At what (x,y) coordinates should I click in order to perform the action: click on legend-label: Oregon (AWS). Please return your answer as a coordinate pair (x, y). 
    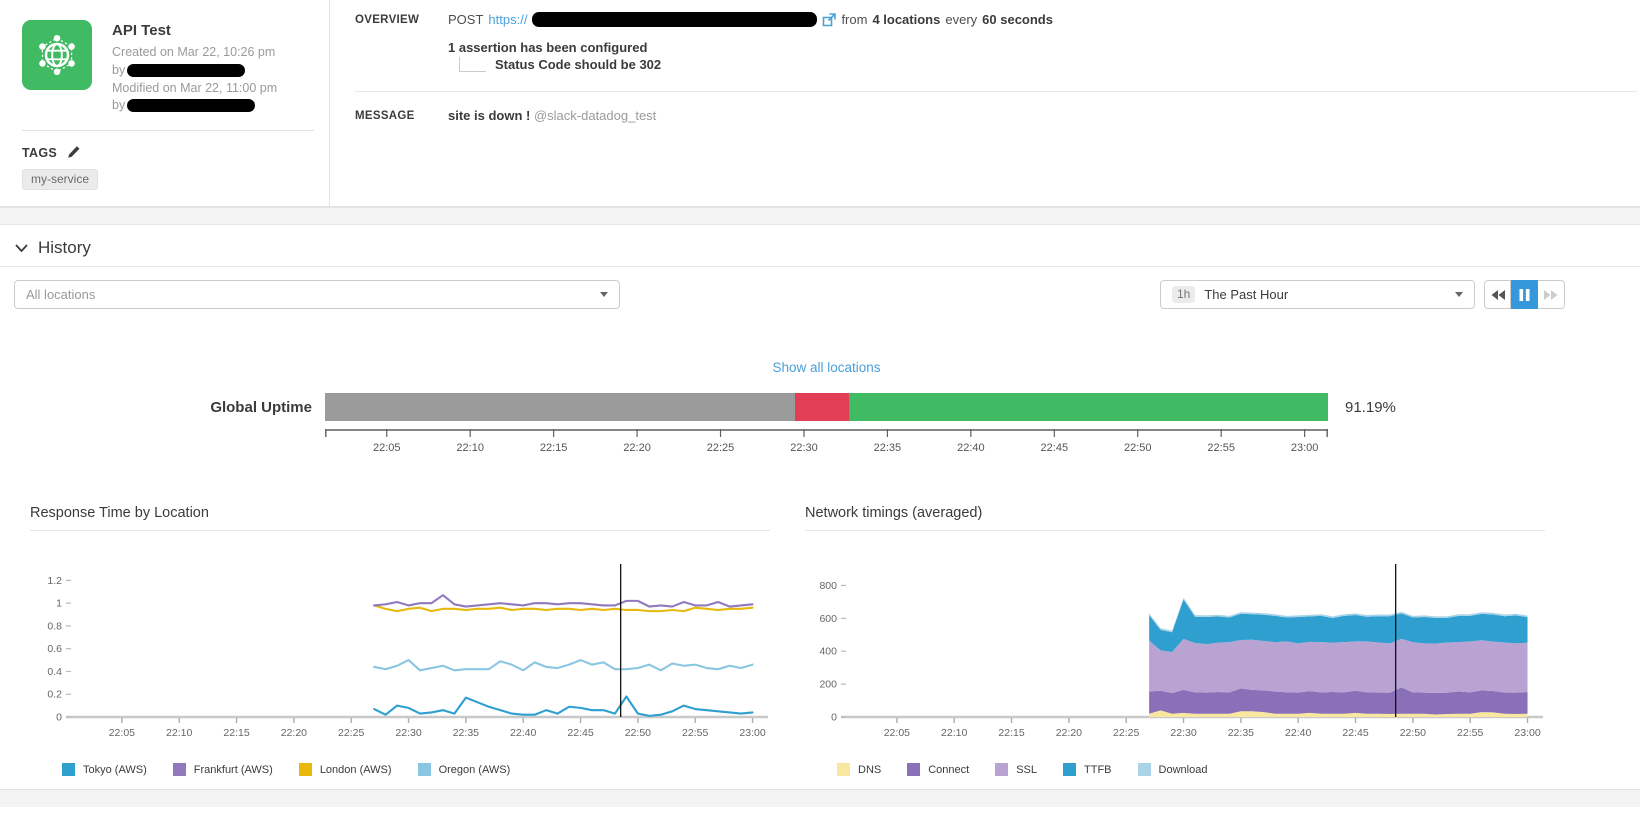
    Looking at the image, I should click on (474, 769).